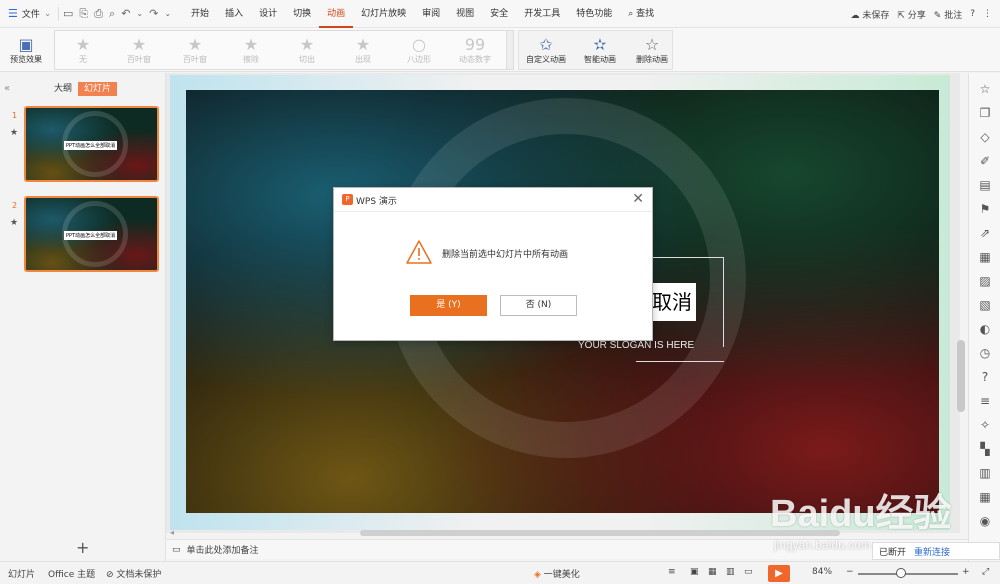  I want to click on yes-button: 是 (Y), so click(448, 305).